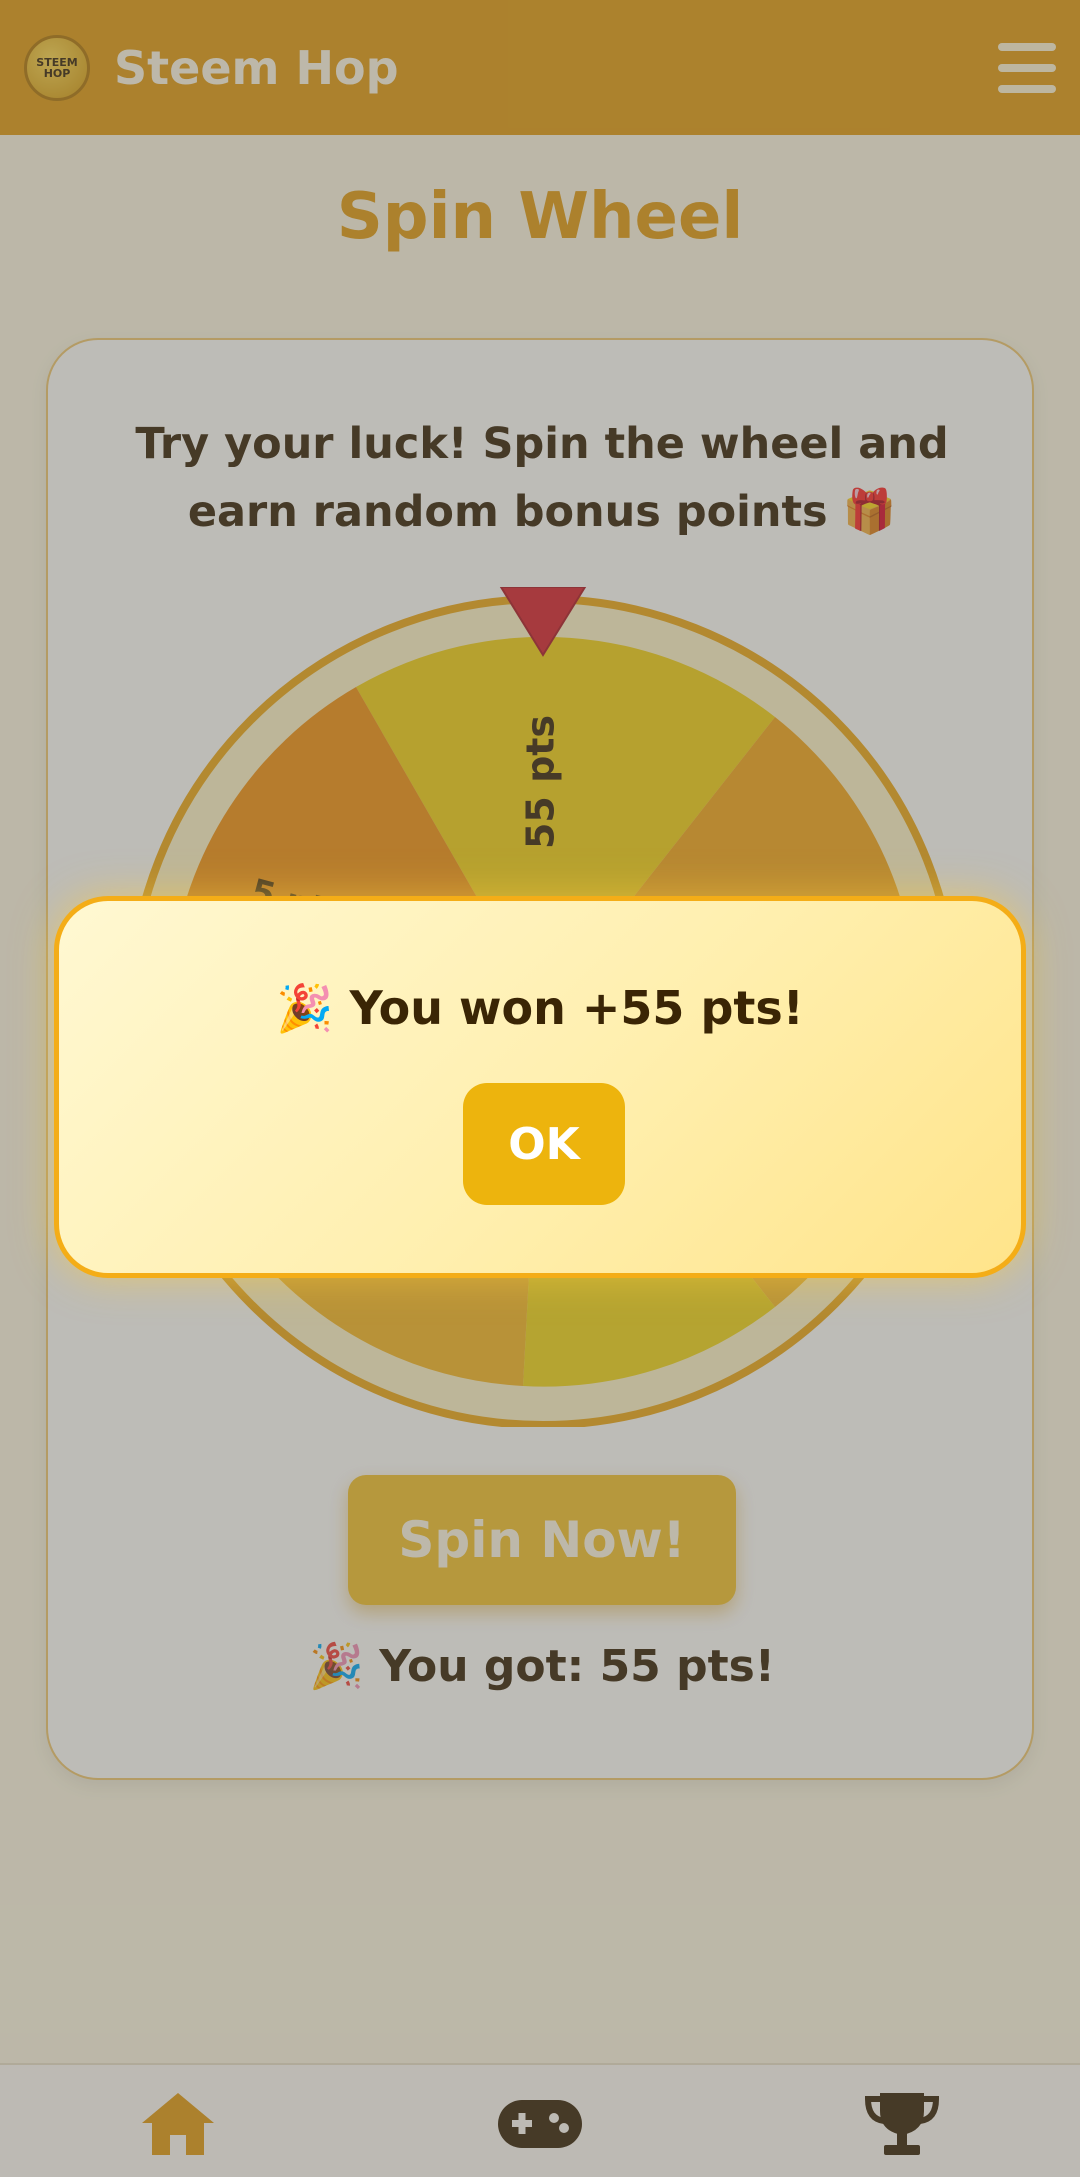  What do you see at coordinates (540, 1008) in the screenshot?
I see `win-message: 🎉 You won +55 pts!` at bounding box center [540, 1008].